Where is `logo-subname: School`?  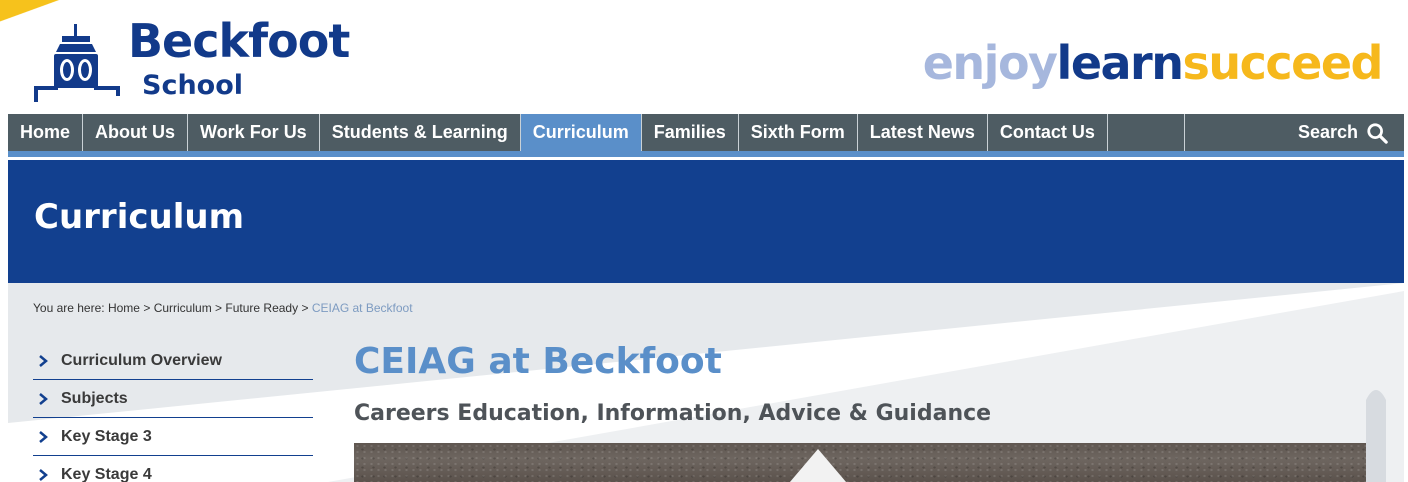
logo-subname: School is located at coordinates (193, 85).